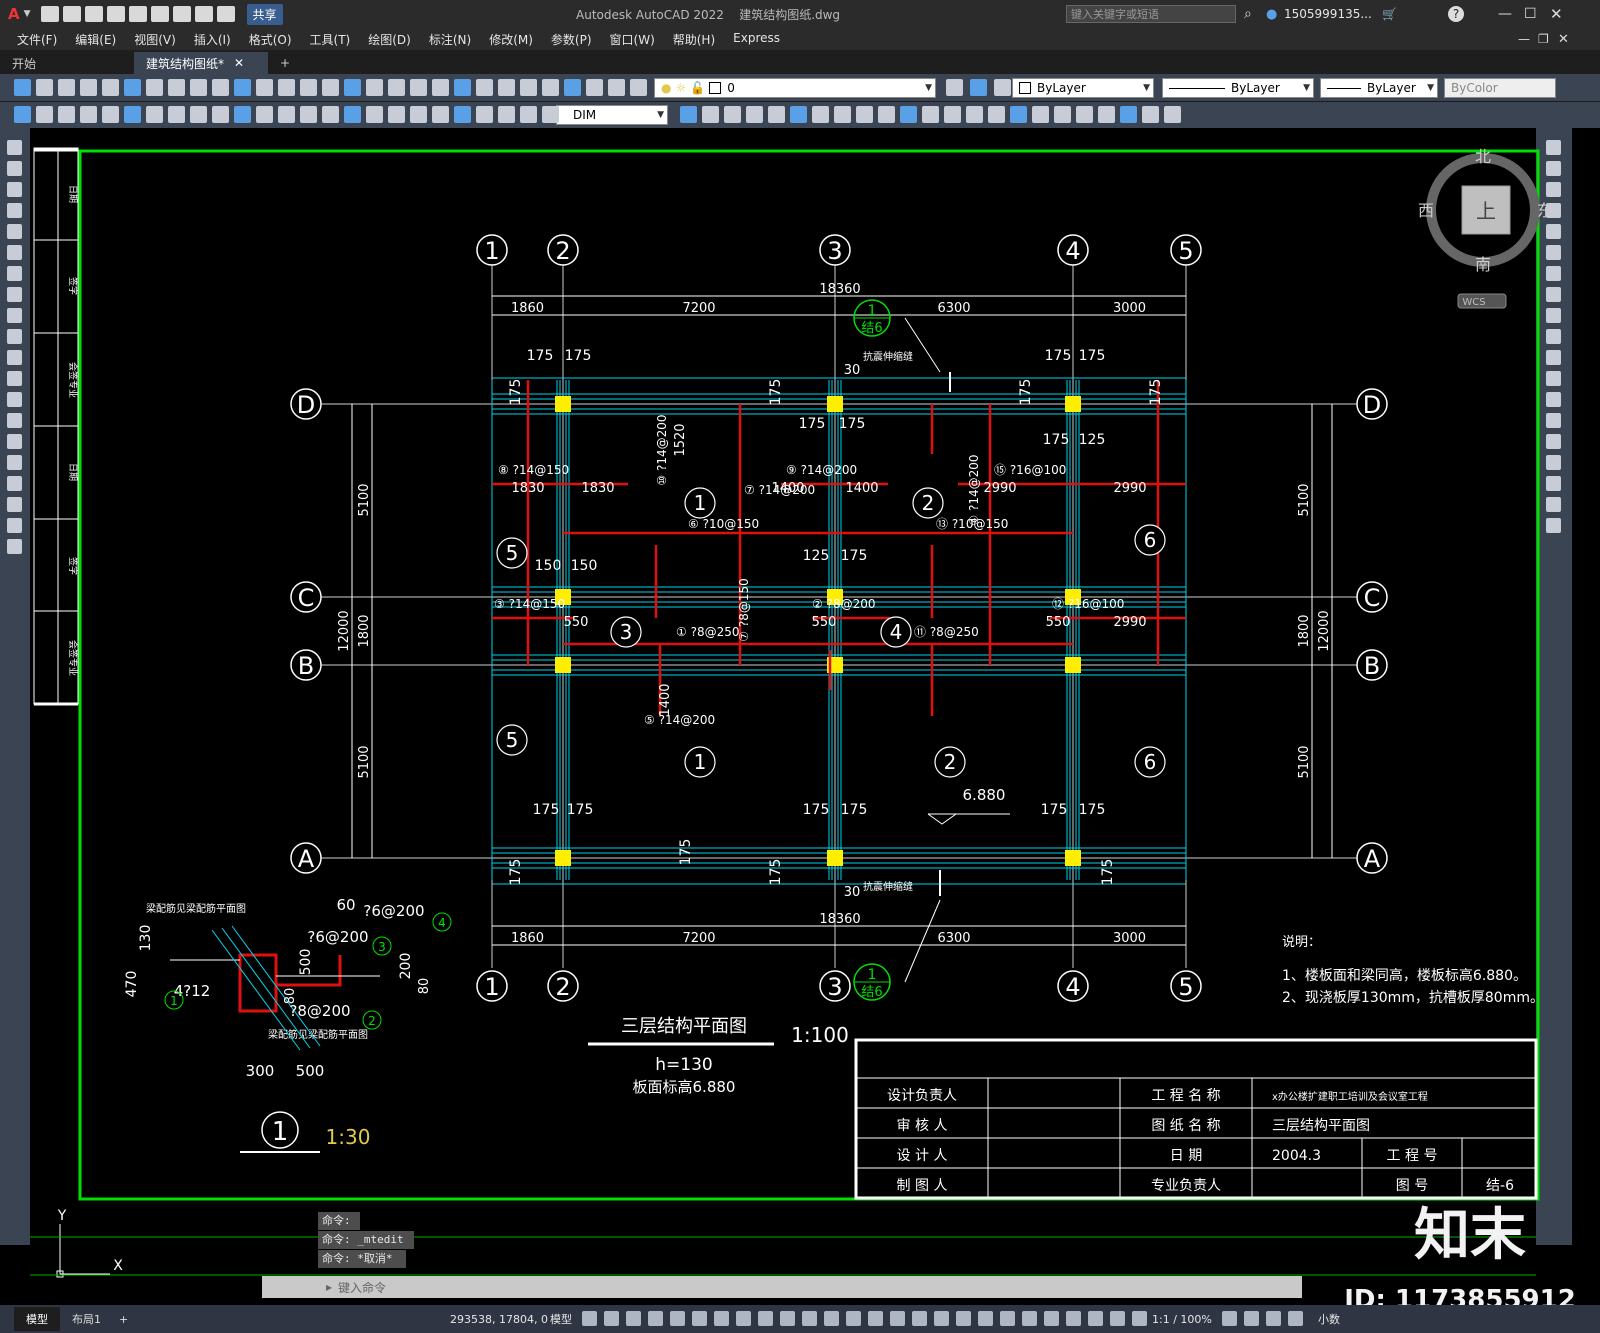 Image resolution: width=1600 pixels, height=1333 pixels. What do you see at coordinates (14, 14) in the screenshot?
I see `autocad-logo-icon: A` at bounding box center [14, 14].